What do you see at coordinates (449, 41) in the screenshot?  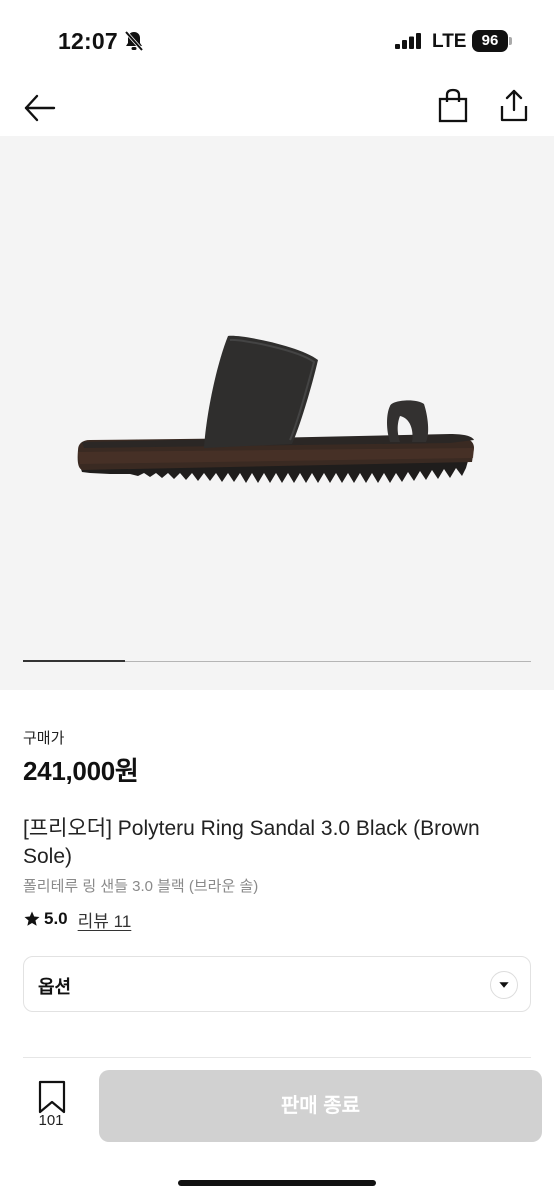 I see `network-label: LTE` at bounding box center [449, 41].